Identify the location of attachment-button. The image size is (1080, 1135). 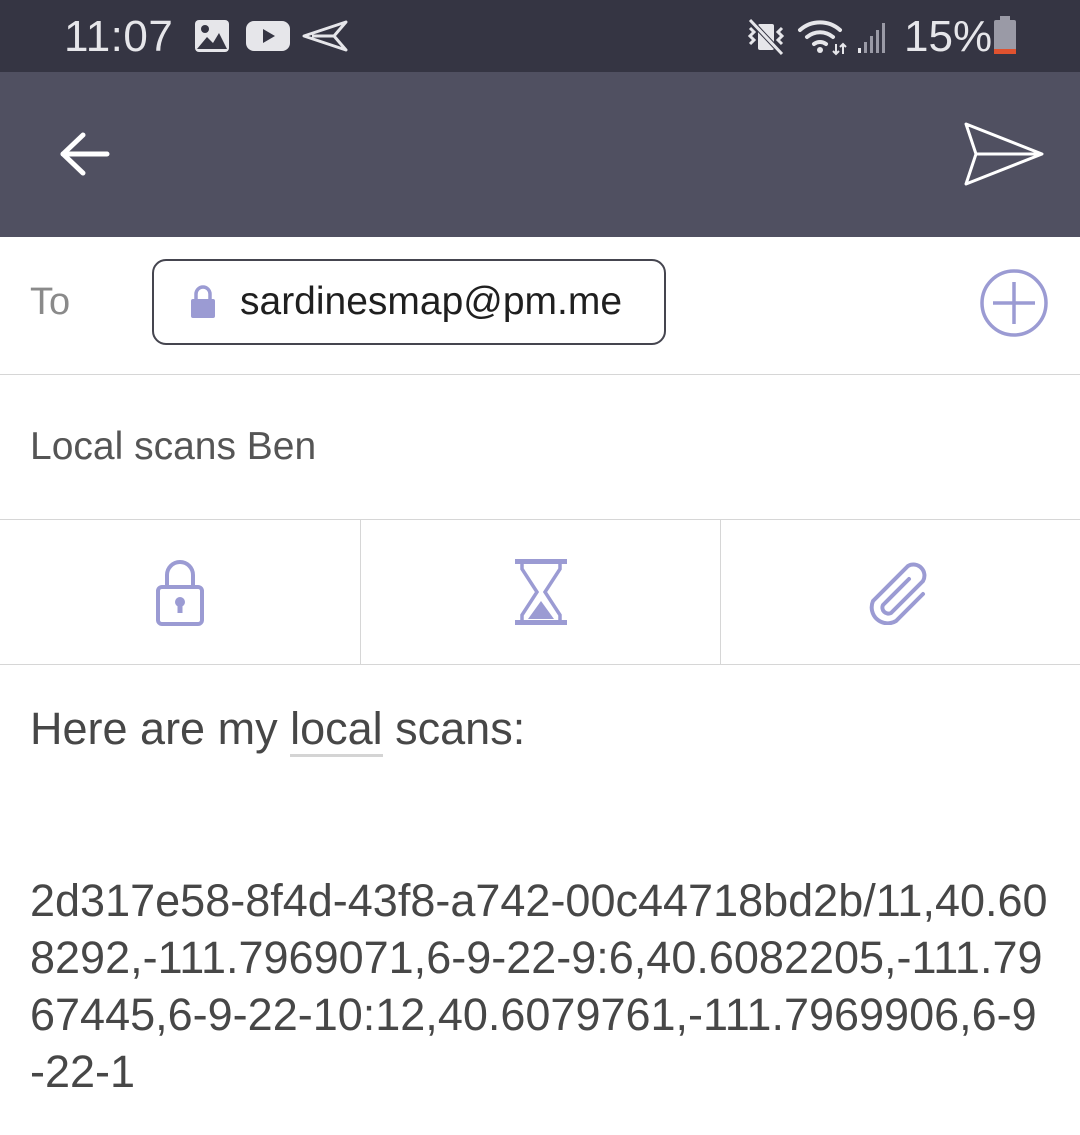
(900, 592).